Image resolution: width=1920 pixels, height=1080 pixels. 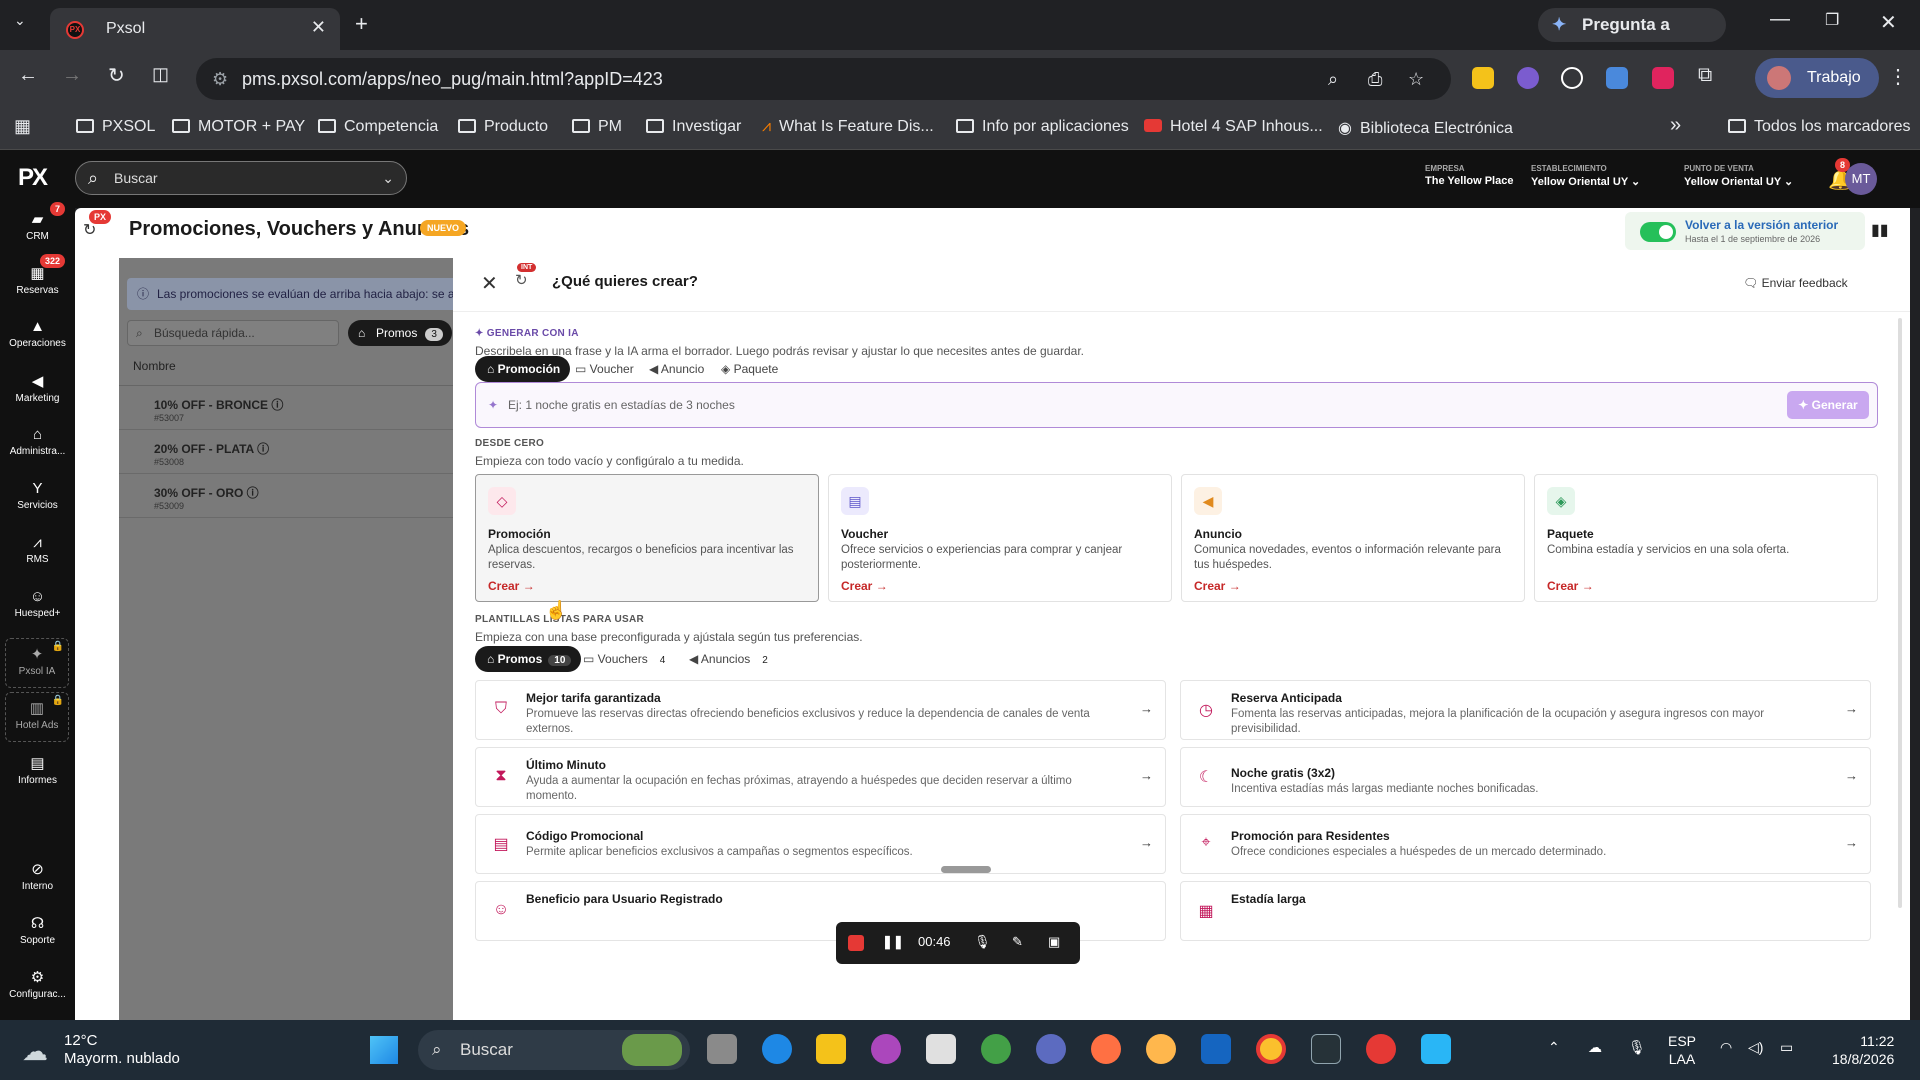 What do you see at coordinates (361, 24) in the screenshot?
I see `new-tab-icon: +` at bounding box center [361, 24].